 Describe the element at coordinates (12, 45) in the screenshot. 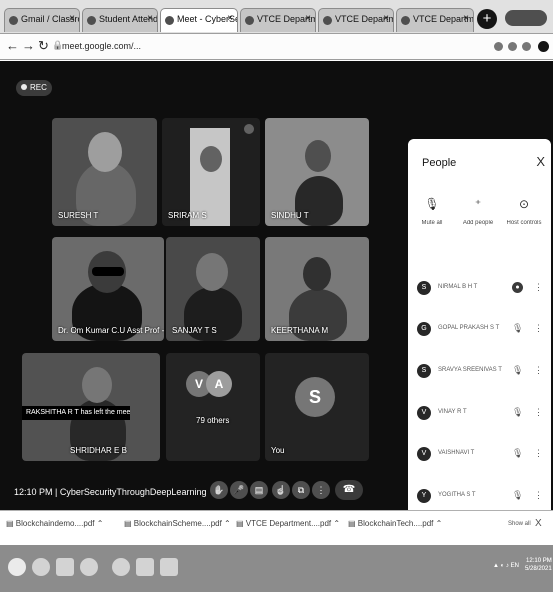

I see `back-icon: ←` at that location.